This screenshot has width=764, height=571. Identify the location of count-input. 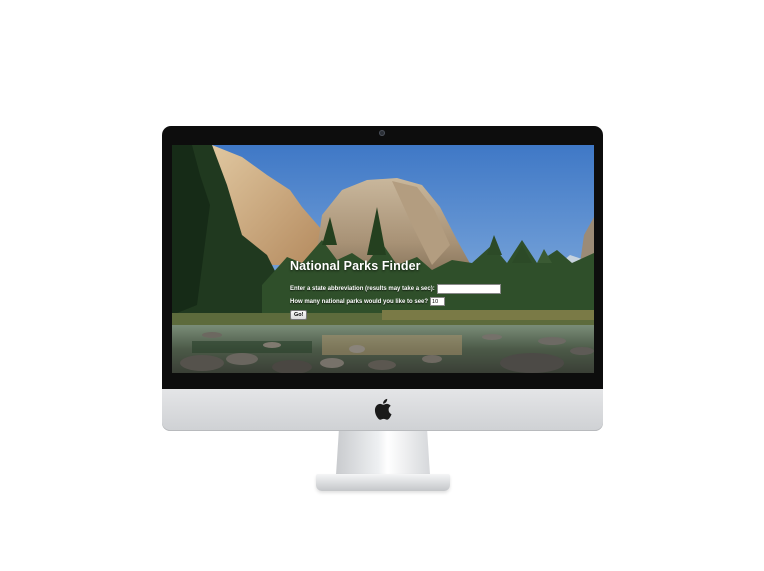
(438, 301).